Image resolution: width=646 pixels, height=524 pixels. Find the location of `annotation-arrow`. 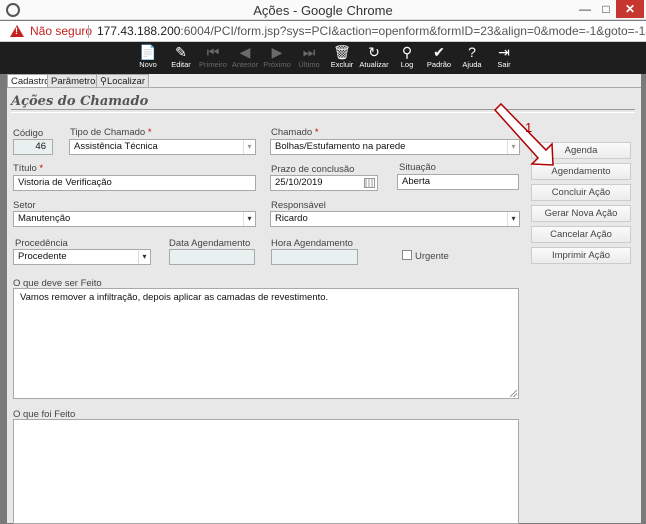

annotation-arrow is located at coordinates (523, 134).